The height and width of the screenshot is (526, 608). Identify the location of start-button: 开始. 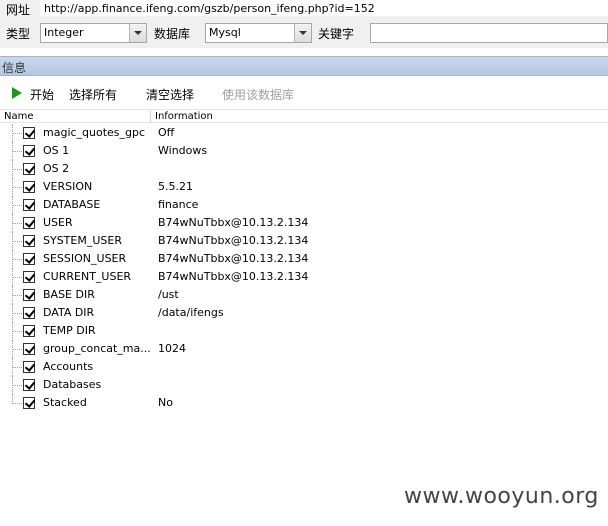
(42, 94).